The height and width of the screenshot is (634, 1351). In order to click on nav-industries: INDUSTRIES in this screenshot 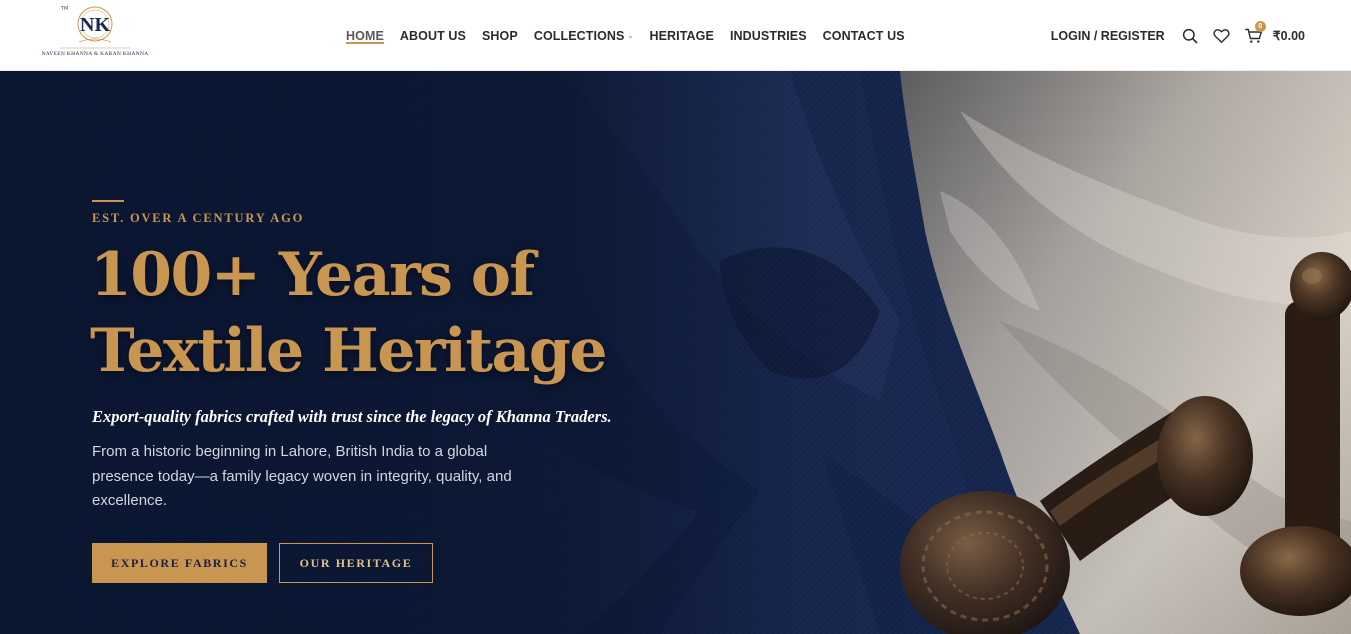, I will do `click(768, 35)`.